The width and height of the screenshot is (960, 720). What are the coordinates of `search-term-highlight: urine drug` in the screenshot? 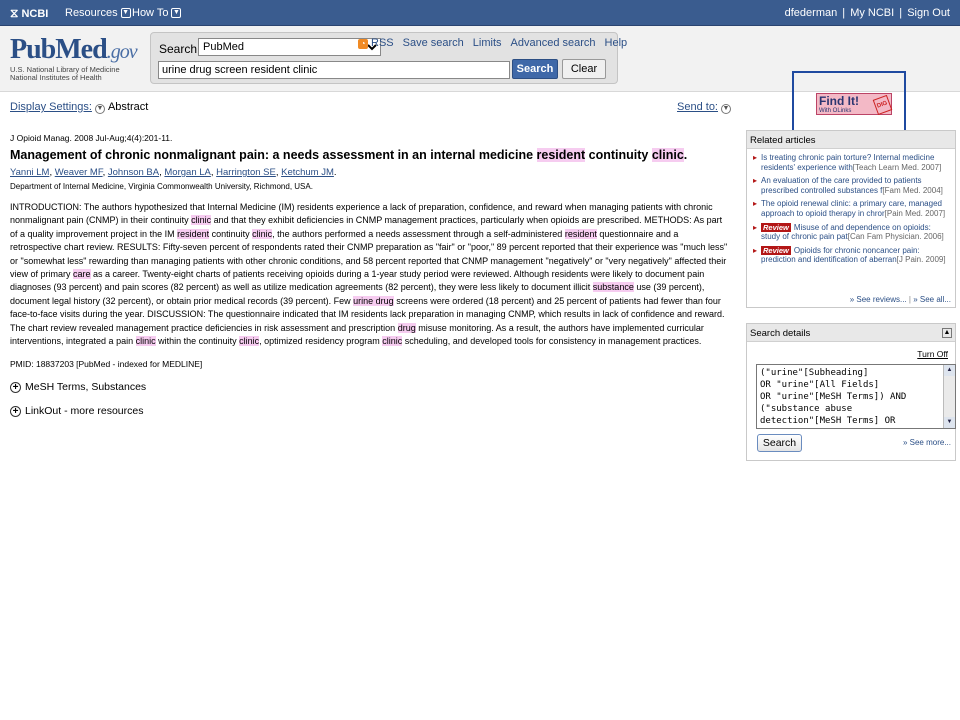 It's located at (373, 300).